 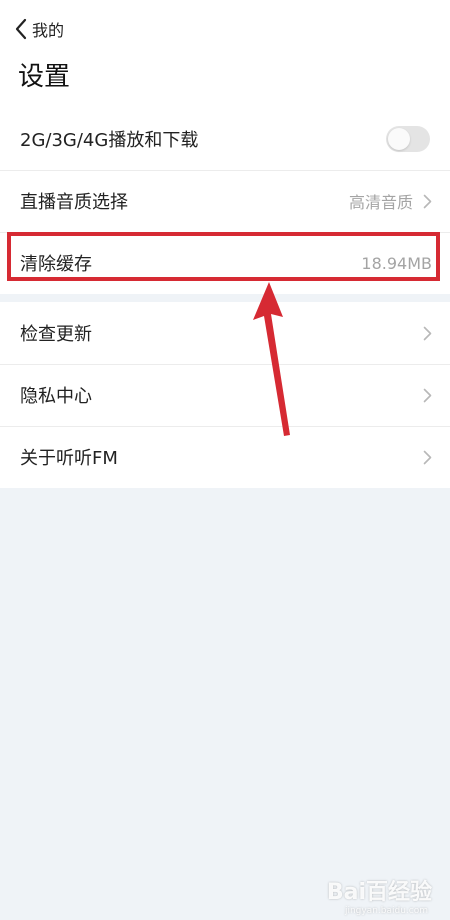 What do you see at coordinates (225, 333) in the screenshot?
I see `setting-check-update: 检查更新` at bounding box center [225, 333].